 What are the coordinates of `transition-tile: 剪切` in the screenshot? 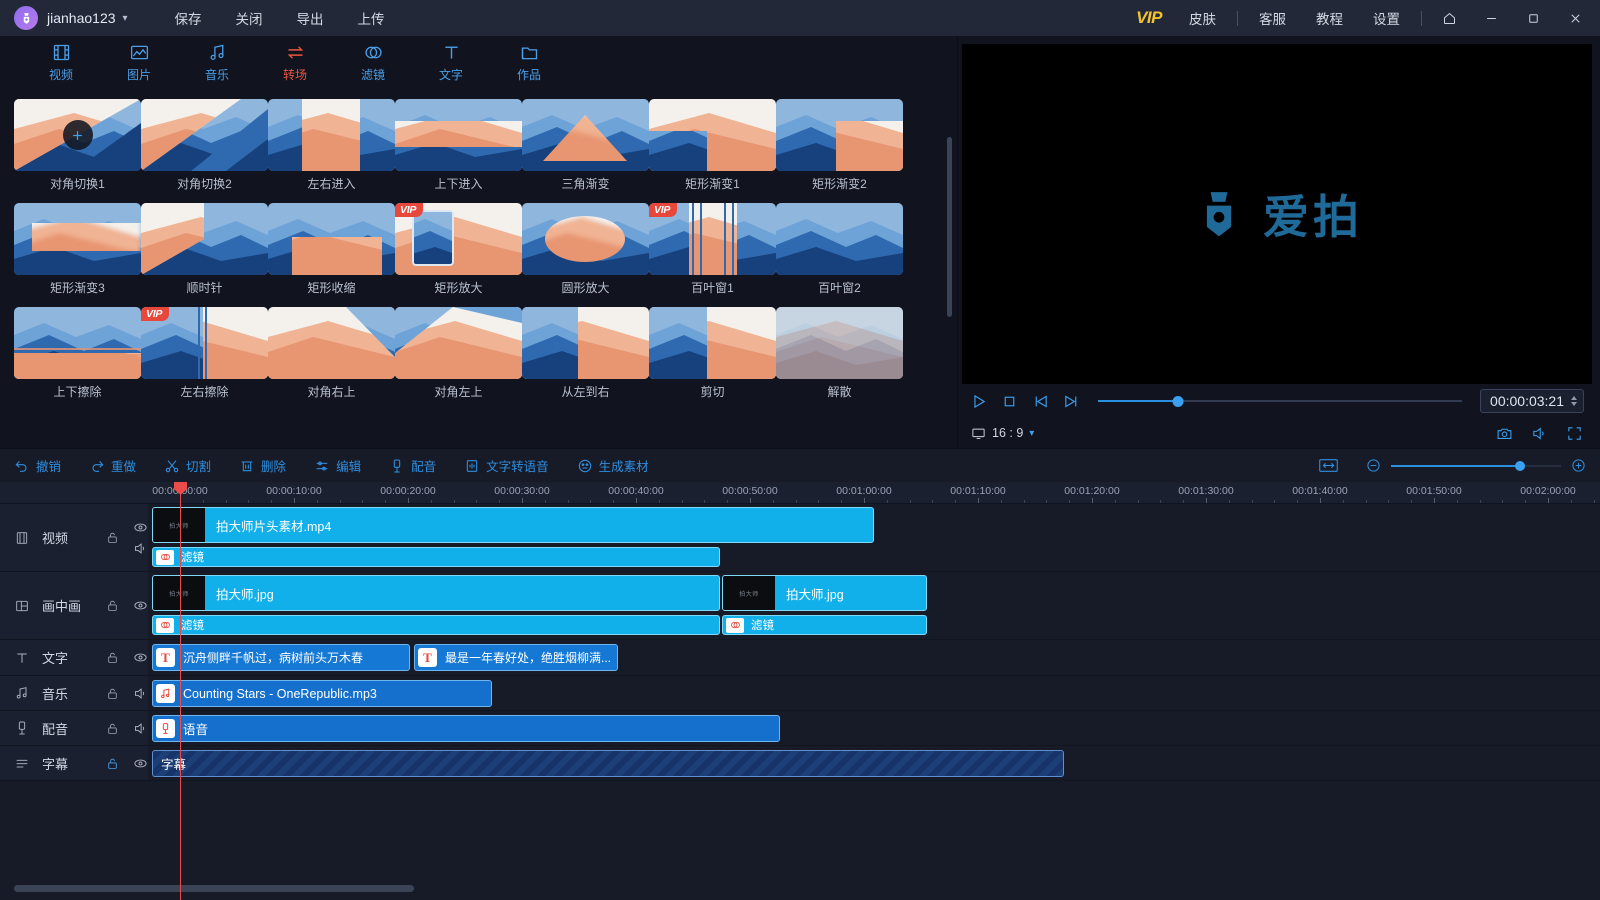 It's located at (712, 353).